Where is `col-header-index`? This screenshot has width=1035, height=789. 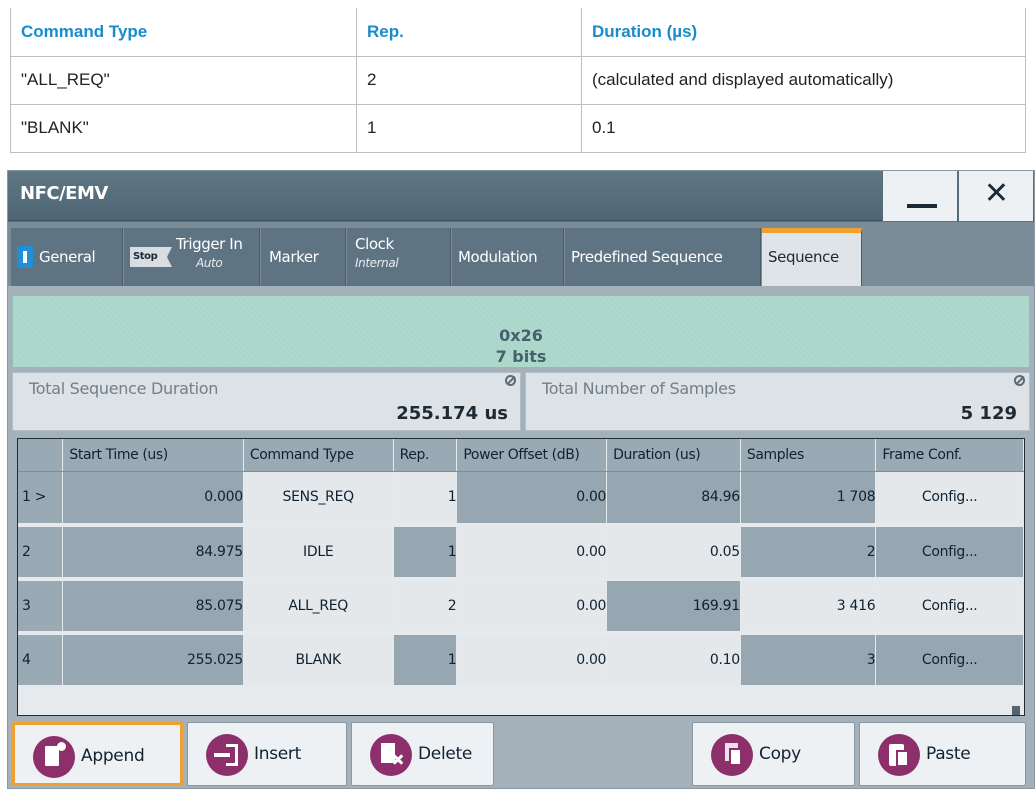
col-header-index is located at coordinates (41, 455).